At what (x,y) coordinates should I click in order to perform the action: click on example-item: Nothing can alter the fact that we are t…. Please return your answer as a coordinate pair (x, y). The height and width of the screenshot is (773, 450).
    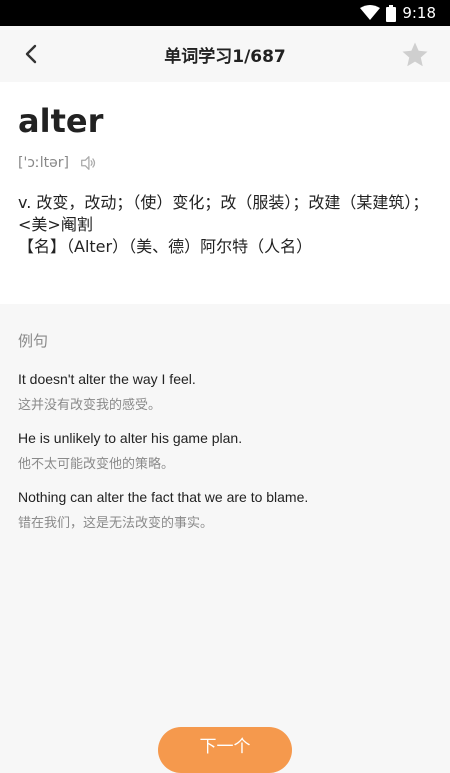
    Looking at the image, I should click on (228, 510).